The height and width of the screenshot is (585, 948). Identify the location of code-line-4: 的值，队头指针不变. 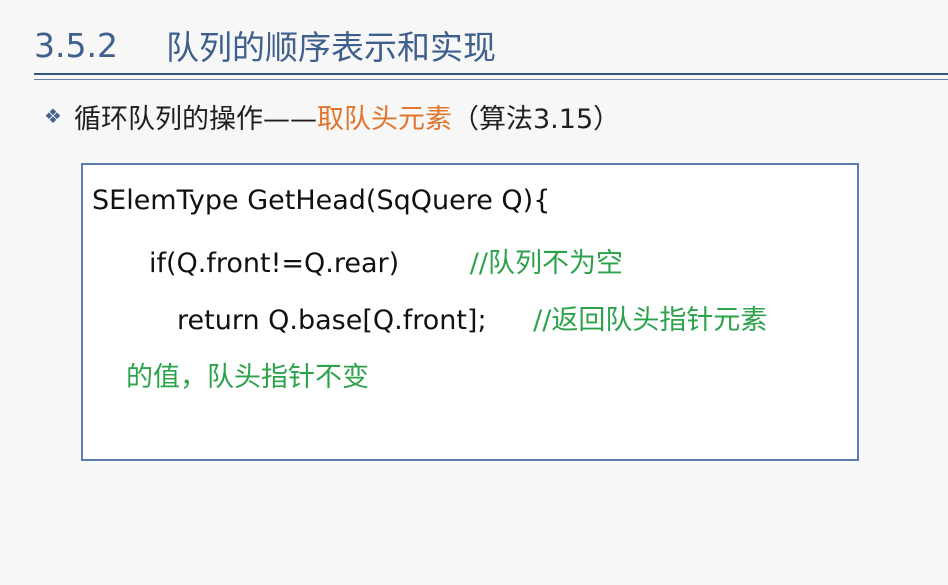
(247, 374).